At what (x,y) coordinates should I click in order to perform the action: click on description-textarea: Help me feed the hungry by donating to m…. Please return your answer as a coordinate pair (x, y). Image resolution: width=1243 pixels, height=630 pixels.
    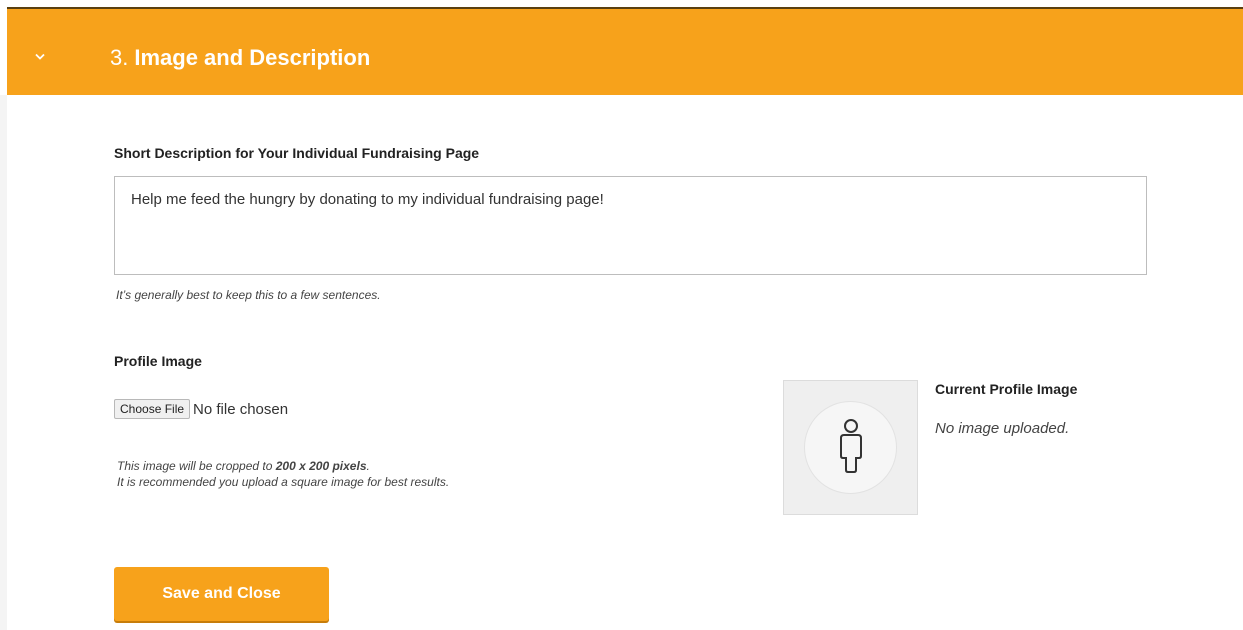
    Looking at the image, I should click on (630, 225).